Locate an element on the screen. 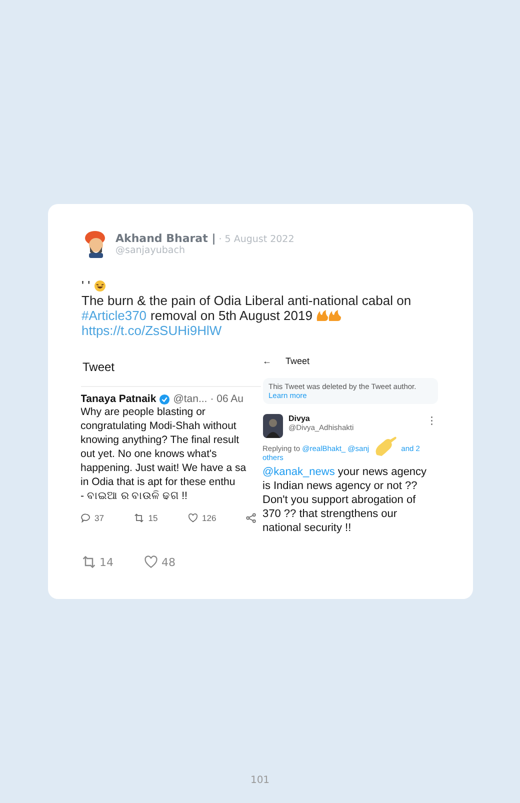  tweet-text-line: - ବାଇଆ ର ବାଉଳି ଢଗ !! is located at coordinates (134, 496).